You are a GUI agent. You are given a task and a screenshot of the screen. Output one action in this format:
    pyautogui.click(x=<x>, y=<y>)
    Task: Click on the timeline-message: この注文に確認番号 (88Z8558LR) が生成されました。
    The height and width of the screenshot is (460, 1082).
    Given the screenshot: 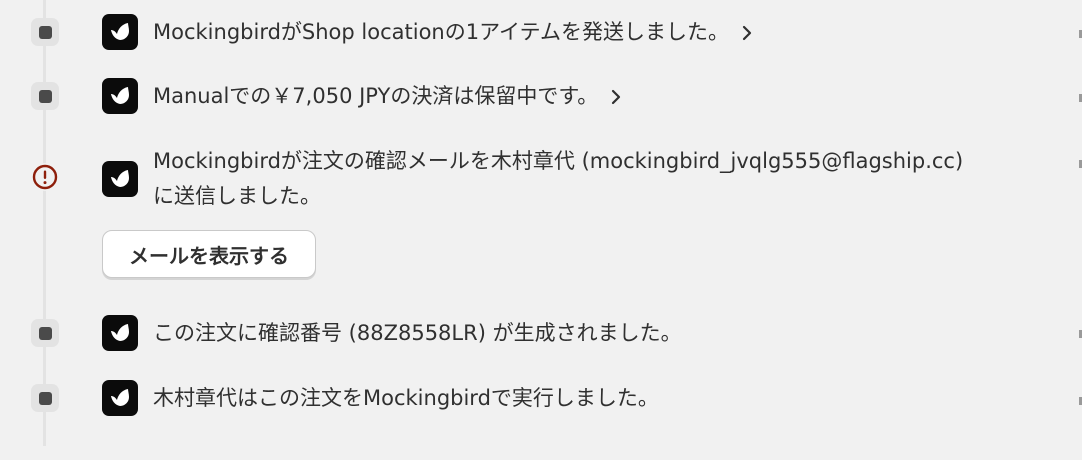 What is the action you would take?
    pyautogui.click(x=417, y=333)
    